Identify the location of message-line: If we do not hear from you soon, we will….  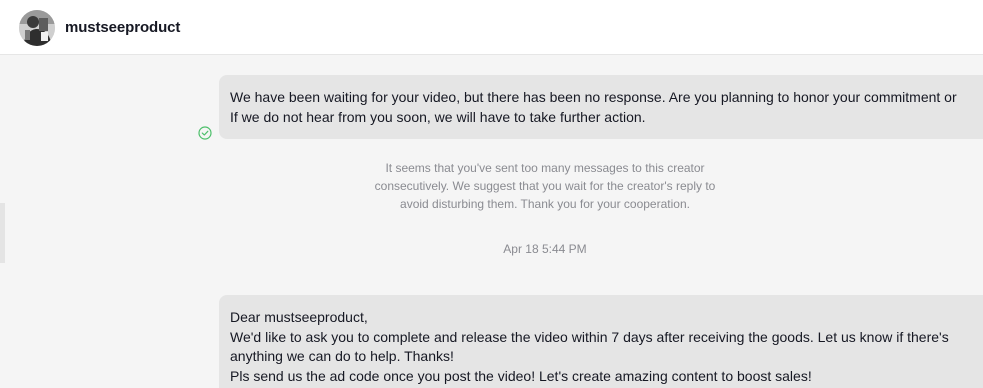
(438, 116).